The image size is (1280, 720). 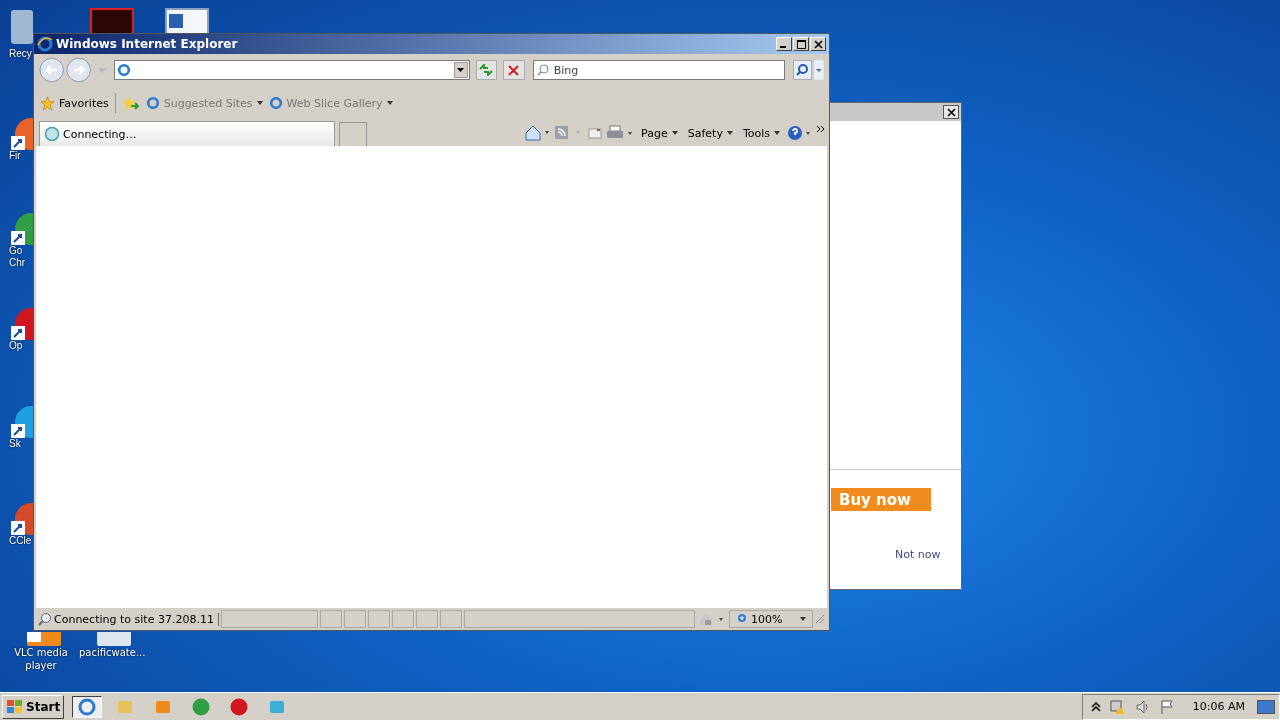 What do you see at coordinates (1095, 706) in the screenshot?
I see `show-hidden-icons-icon` at bounding box center [1095, 706].